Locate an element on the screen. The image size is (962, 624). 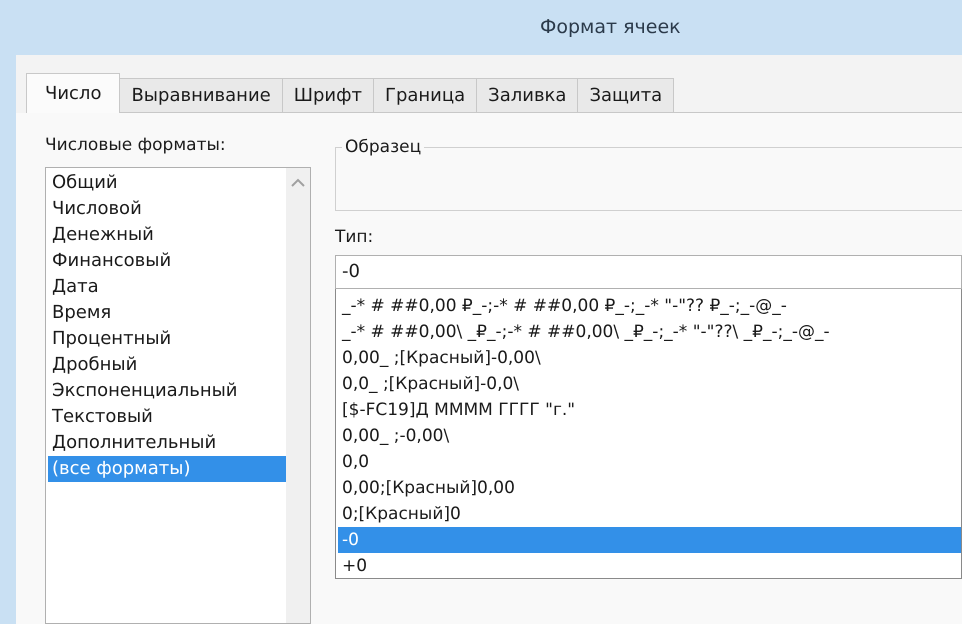
type-field: -0 is located at coordinates (648, 271).